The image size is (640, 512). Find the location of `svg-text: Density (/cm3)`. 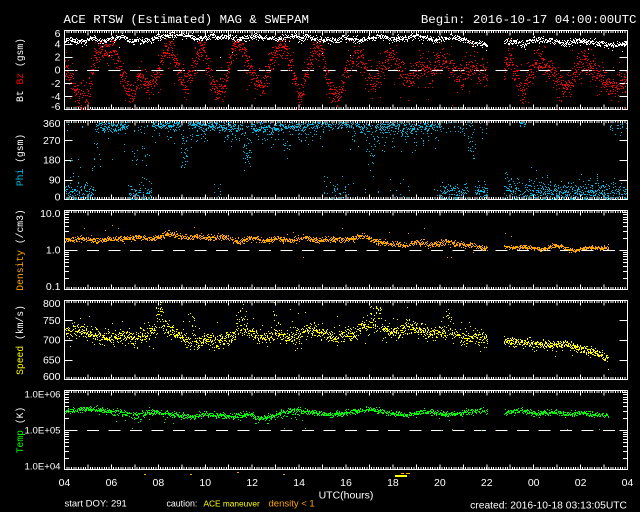

svg-text: Density (/cm3) is located at coordinates (20, 249).